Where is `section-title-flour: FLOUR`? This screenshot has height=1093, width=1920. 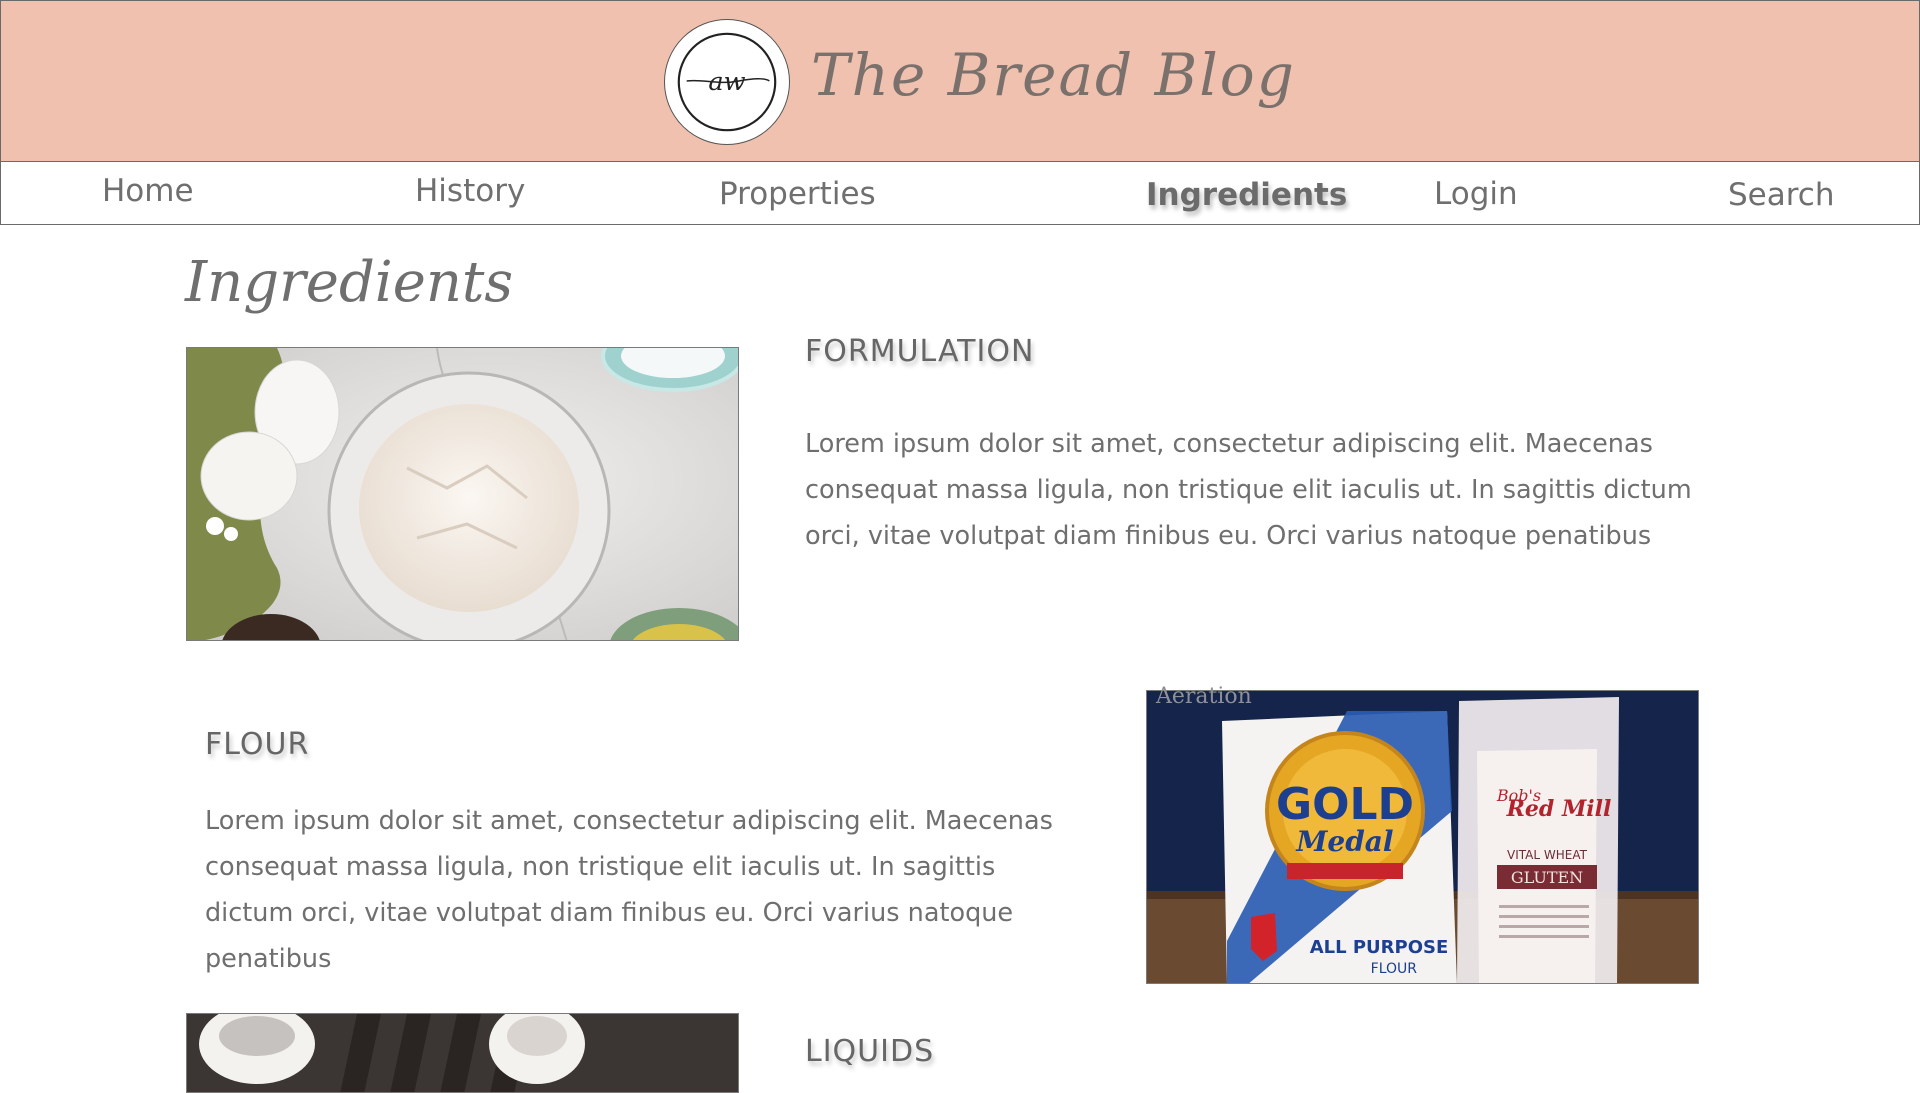 section-title-flour: FLOUR is located at coordinates (257, 744).